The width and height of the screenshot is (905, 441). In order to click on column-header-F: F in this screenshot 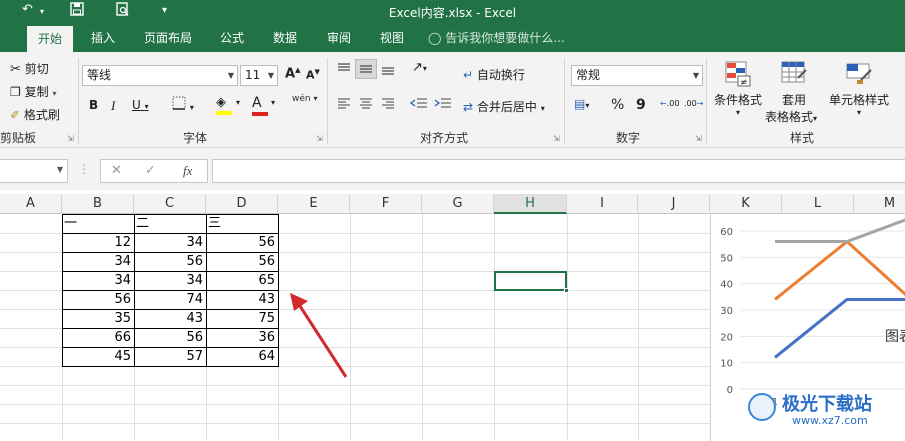, I will do `click(386, 204)`.